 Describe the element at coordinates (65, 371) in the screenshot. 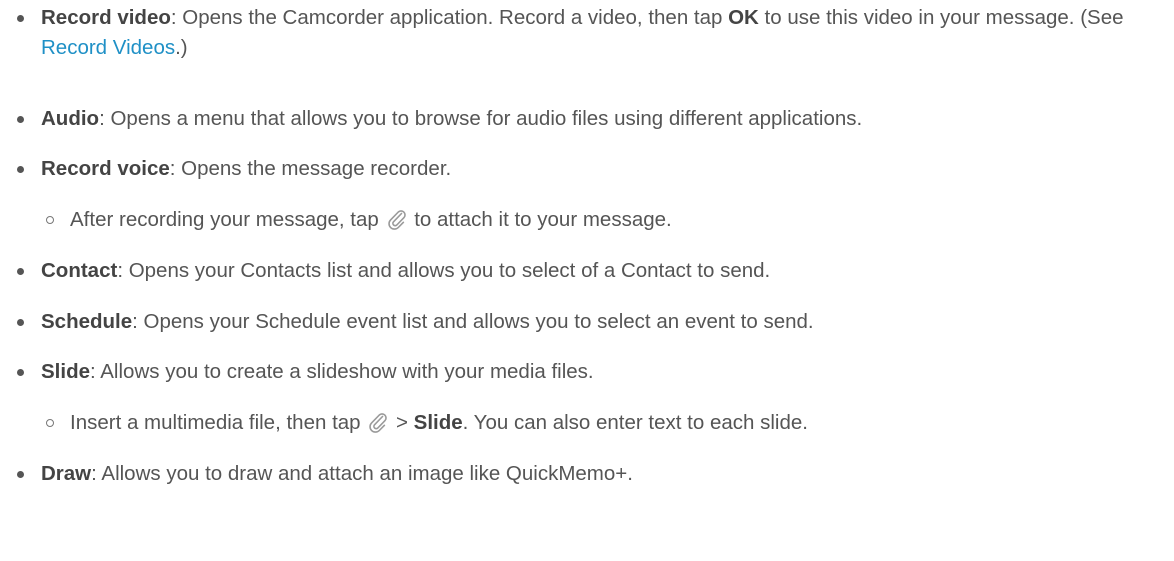

I see `term-slide: Slide` at that location.